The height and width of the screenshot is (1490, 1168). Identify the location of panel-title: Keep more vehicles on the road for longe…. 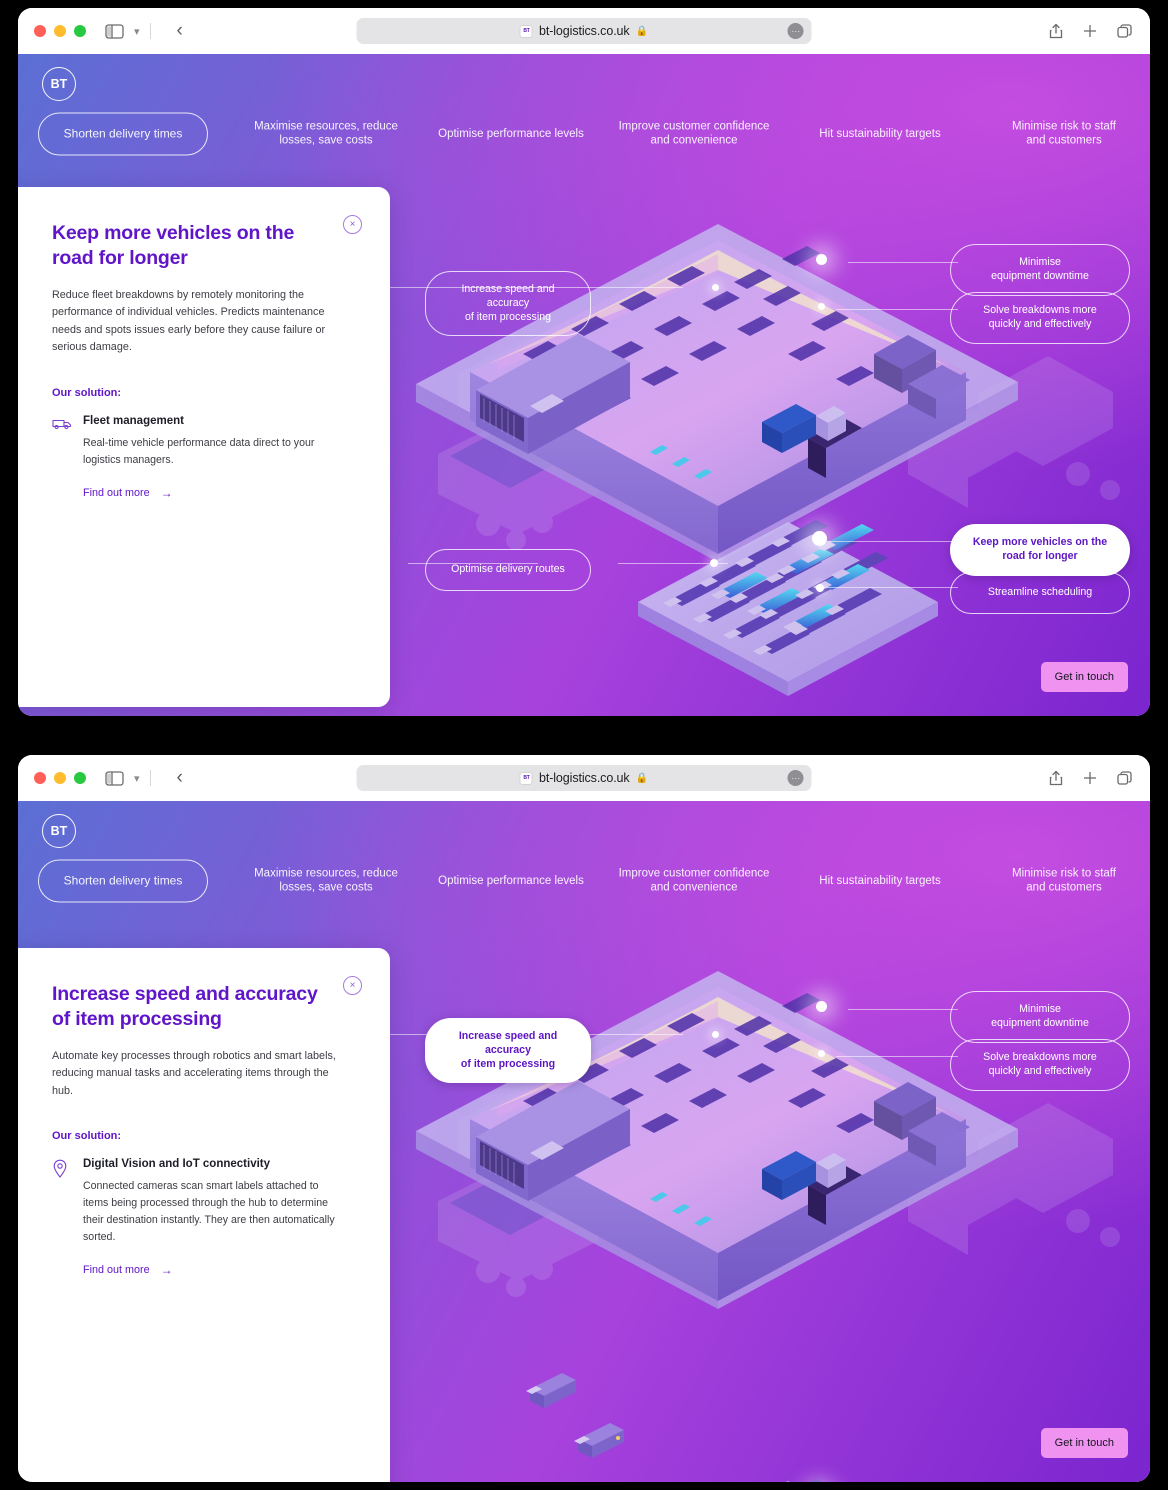
(173, 245).